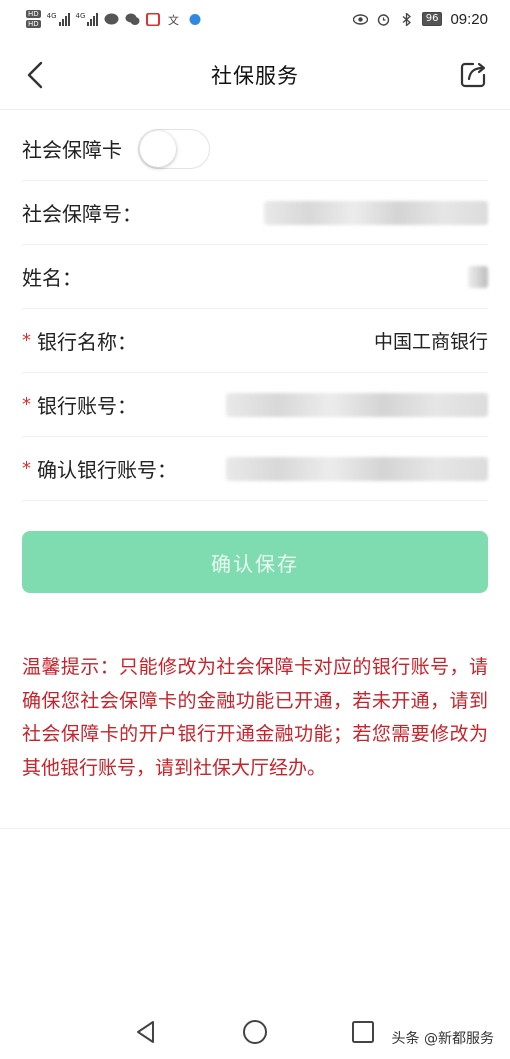  I want to click on watermark: 头条 @新都服务, so click(442, 1039).